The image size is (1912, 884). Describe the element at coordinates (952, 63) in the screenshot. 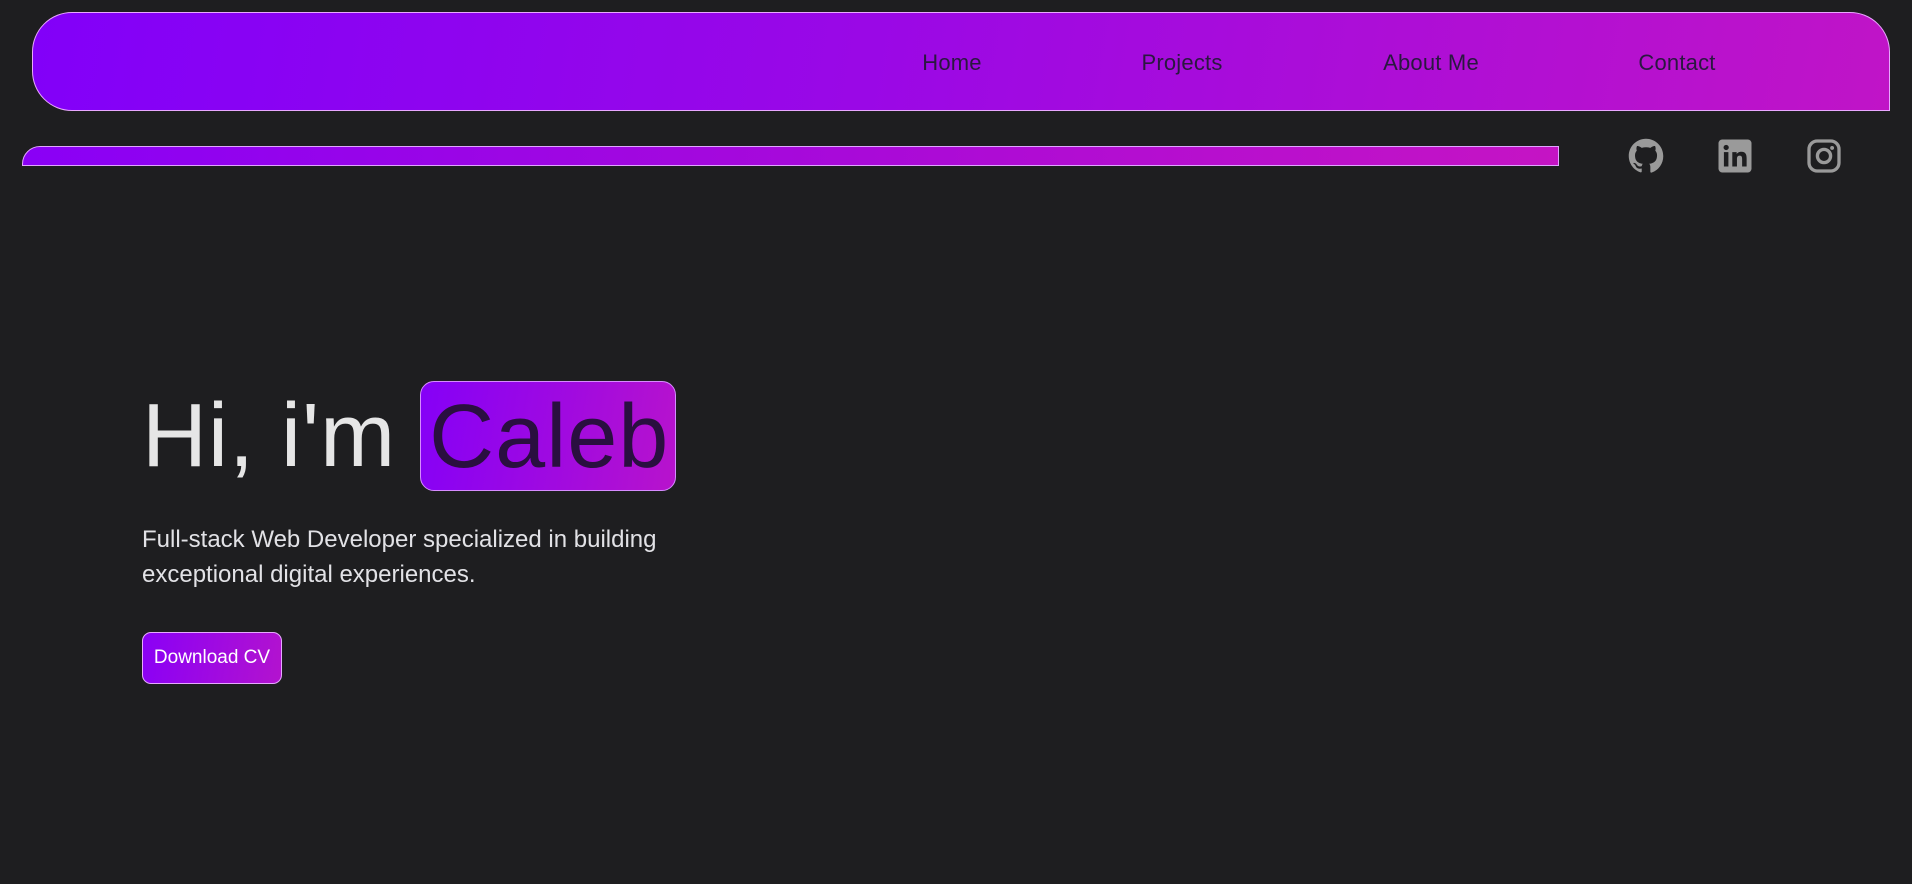

I see `nav-link-home: Home` at that location.